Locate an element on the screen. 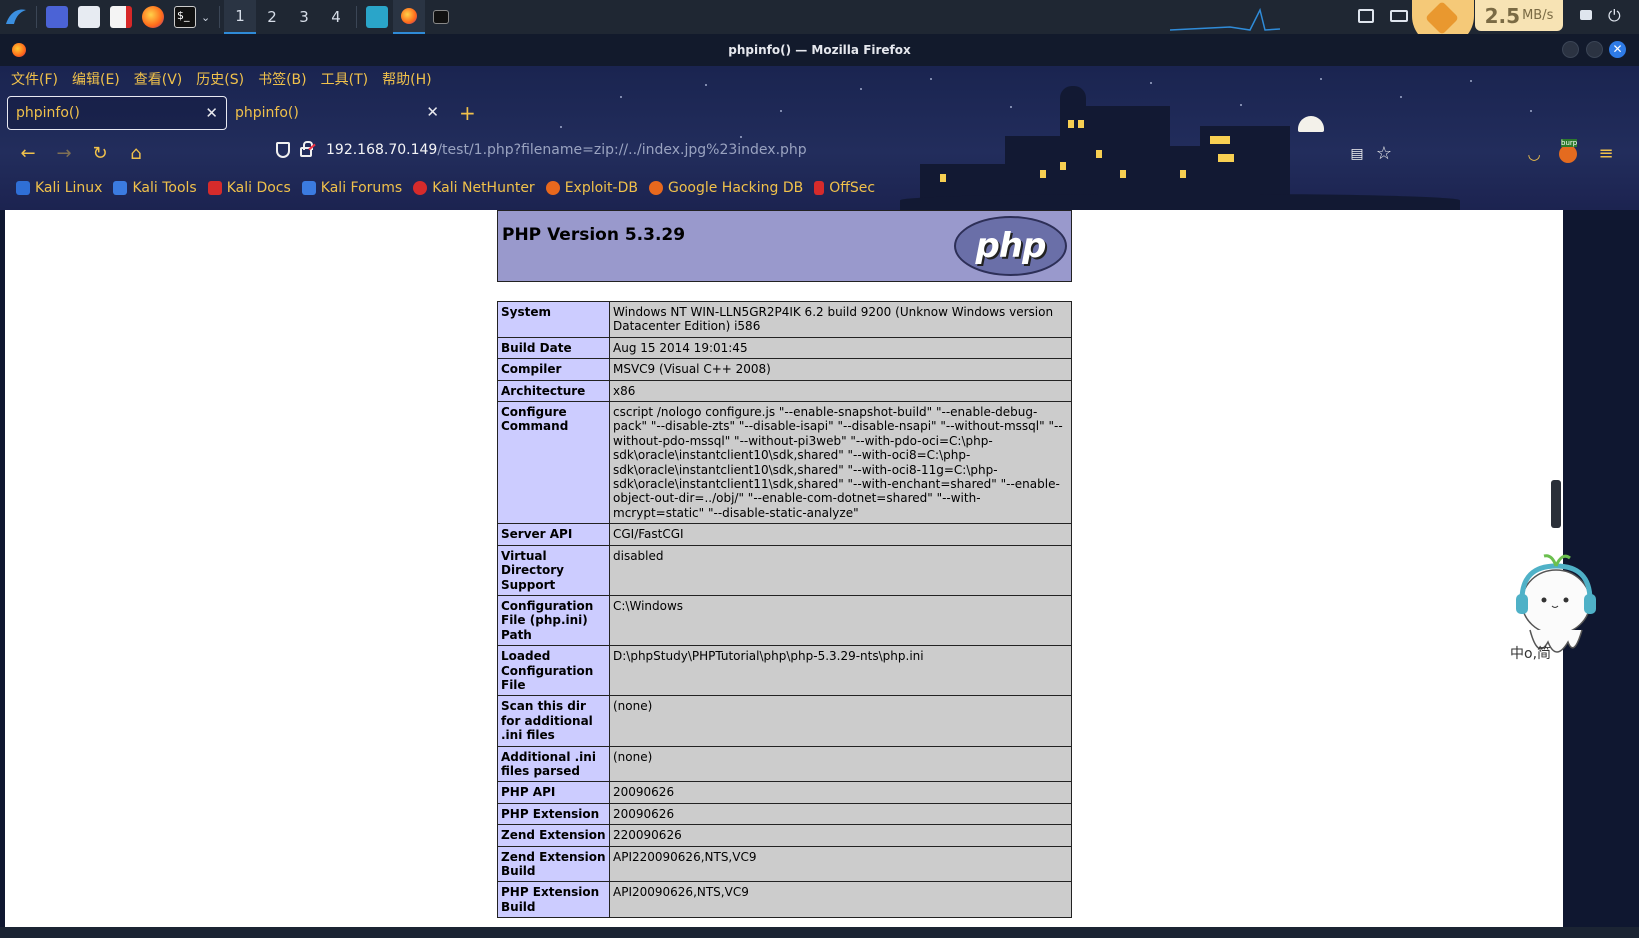 The image size is (1639, 938). burp-extension-icon: burp is located at coordinates (1568, 152).